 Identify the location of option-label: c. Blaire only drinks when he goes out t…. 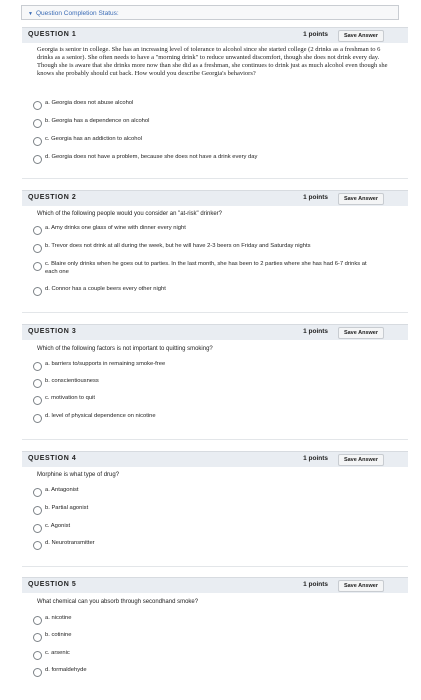
(206, 268).